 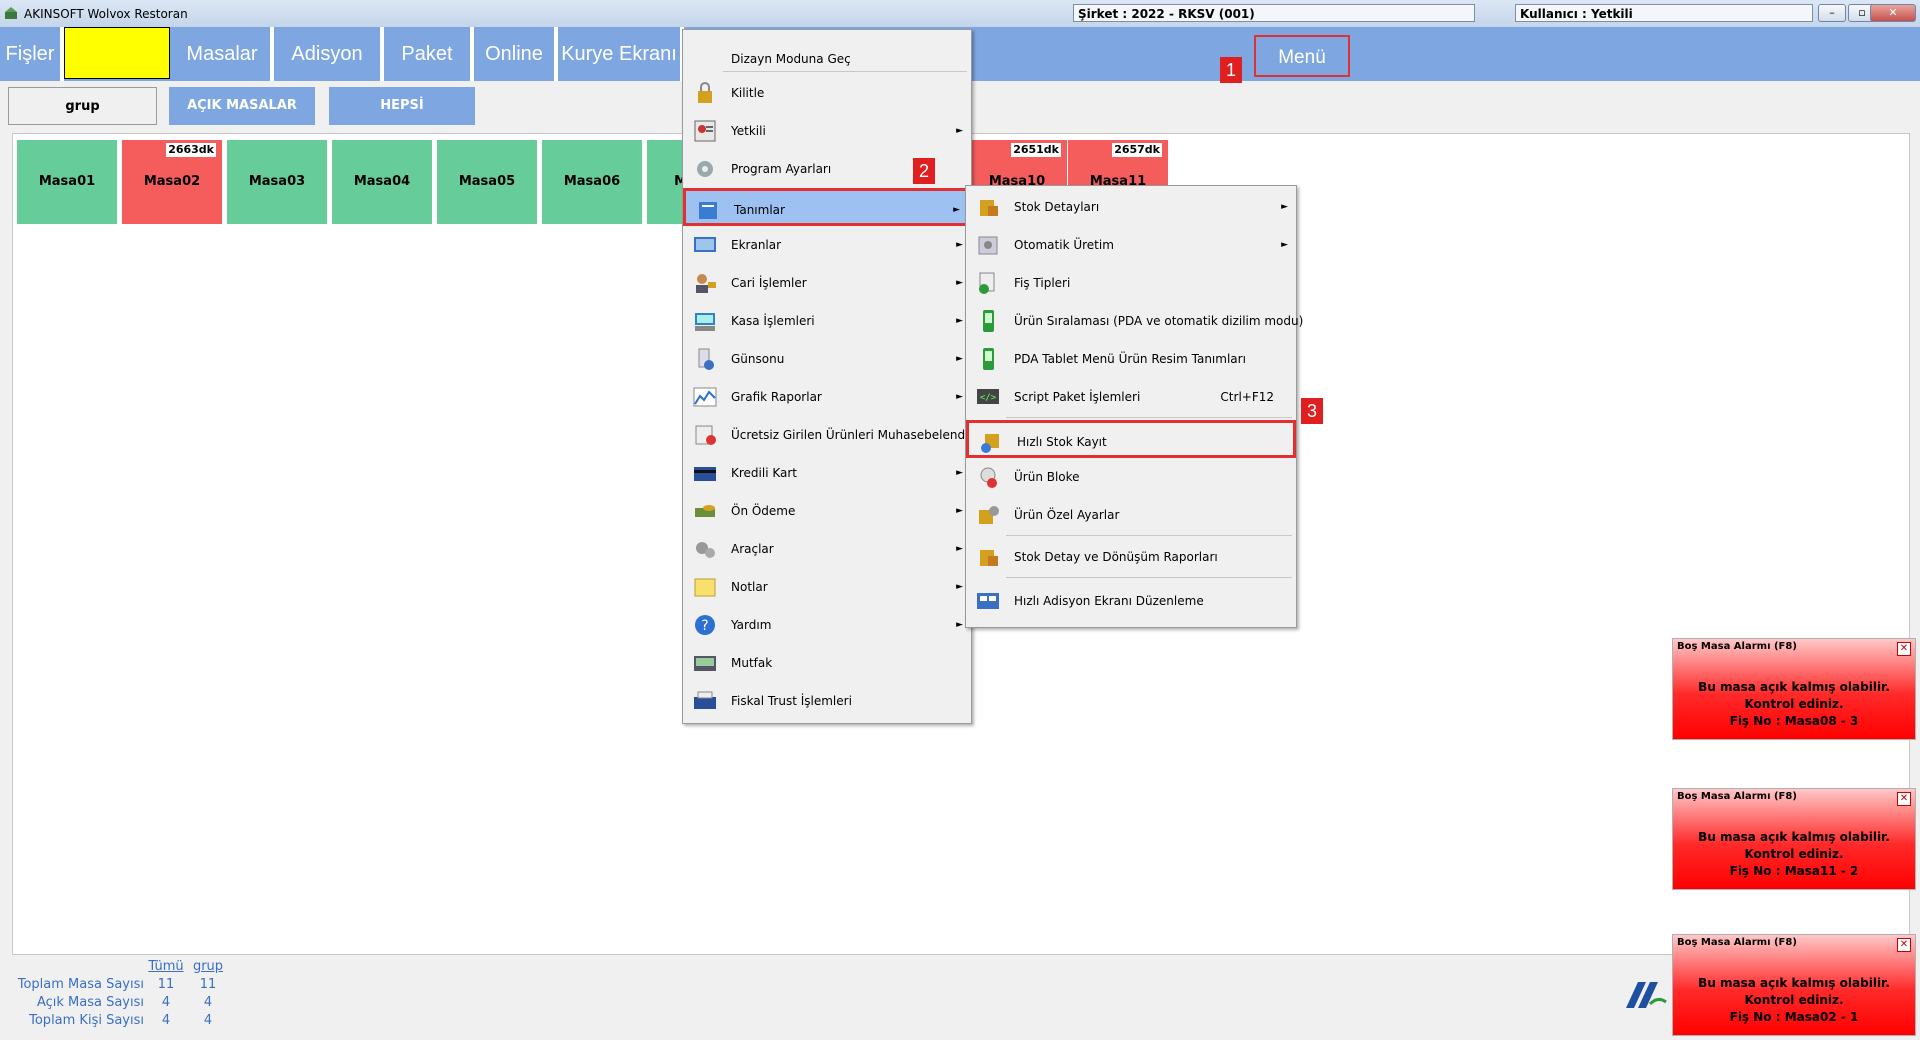 What do you see at coordinates (705, 700) in the screenshot?
I see `fiscal-printer-icon` at bounding box center [705, 700].